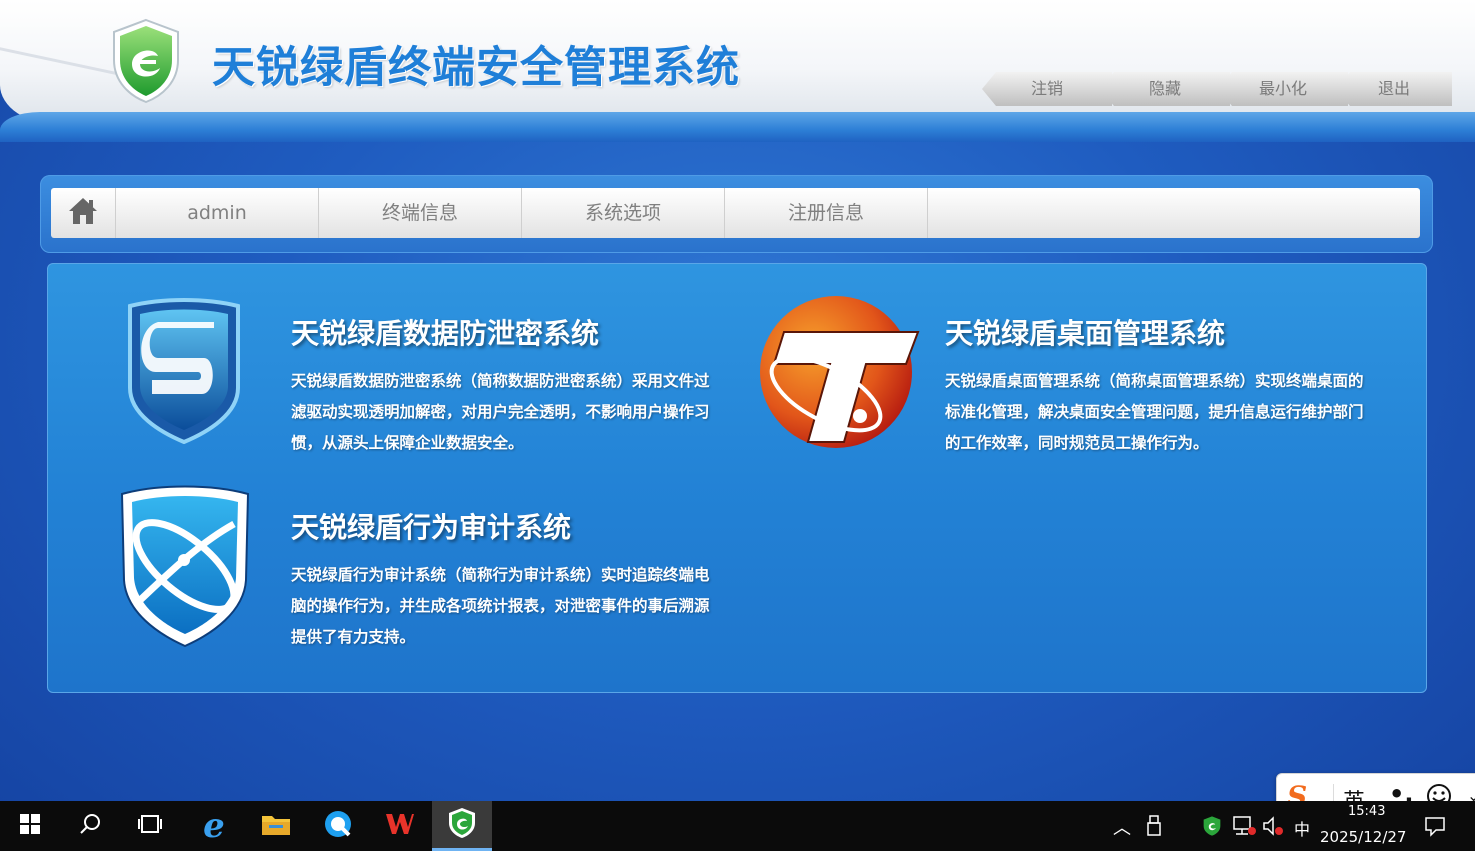 This screenshot has width=1475, height=851. What do you see at coordinates (217, 213) in the screenshot?
I see `nav-item-admin: admin` at bounding box center [217, 213].